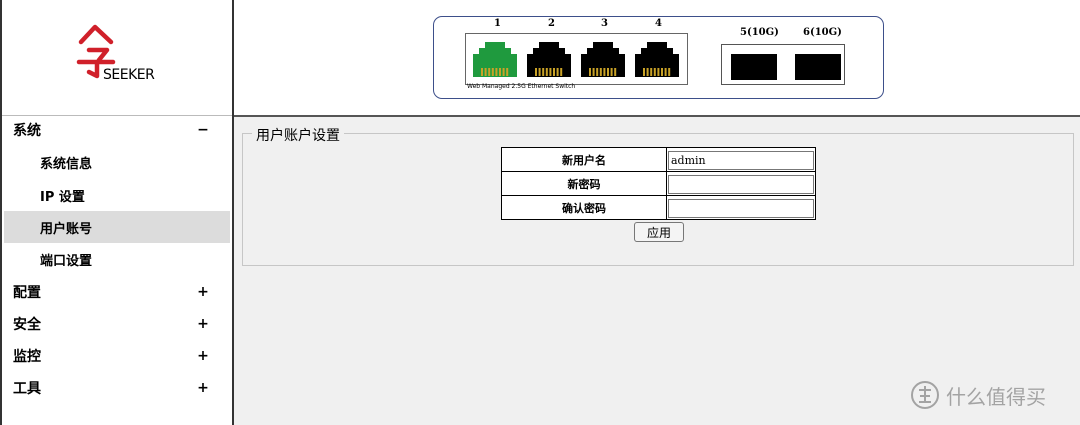  Describe the element at coordinates (62, 197) in the screenshot. I see `sidebar-item-label: IP 设置` at that location.